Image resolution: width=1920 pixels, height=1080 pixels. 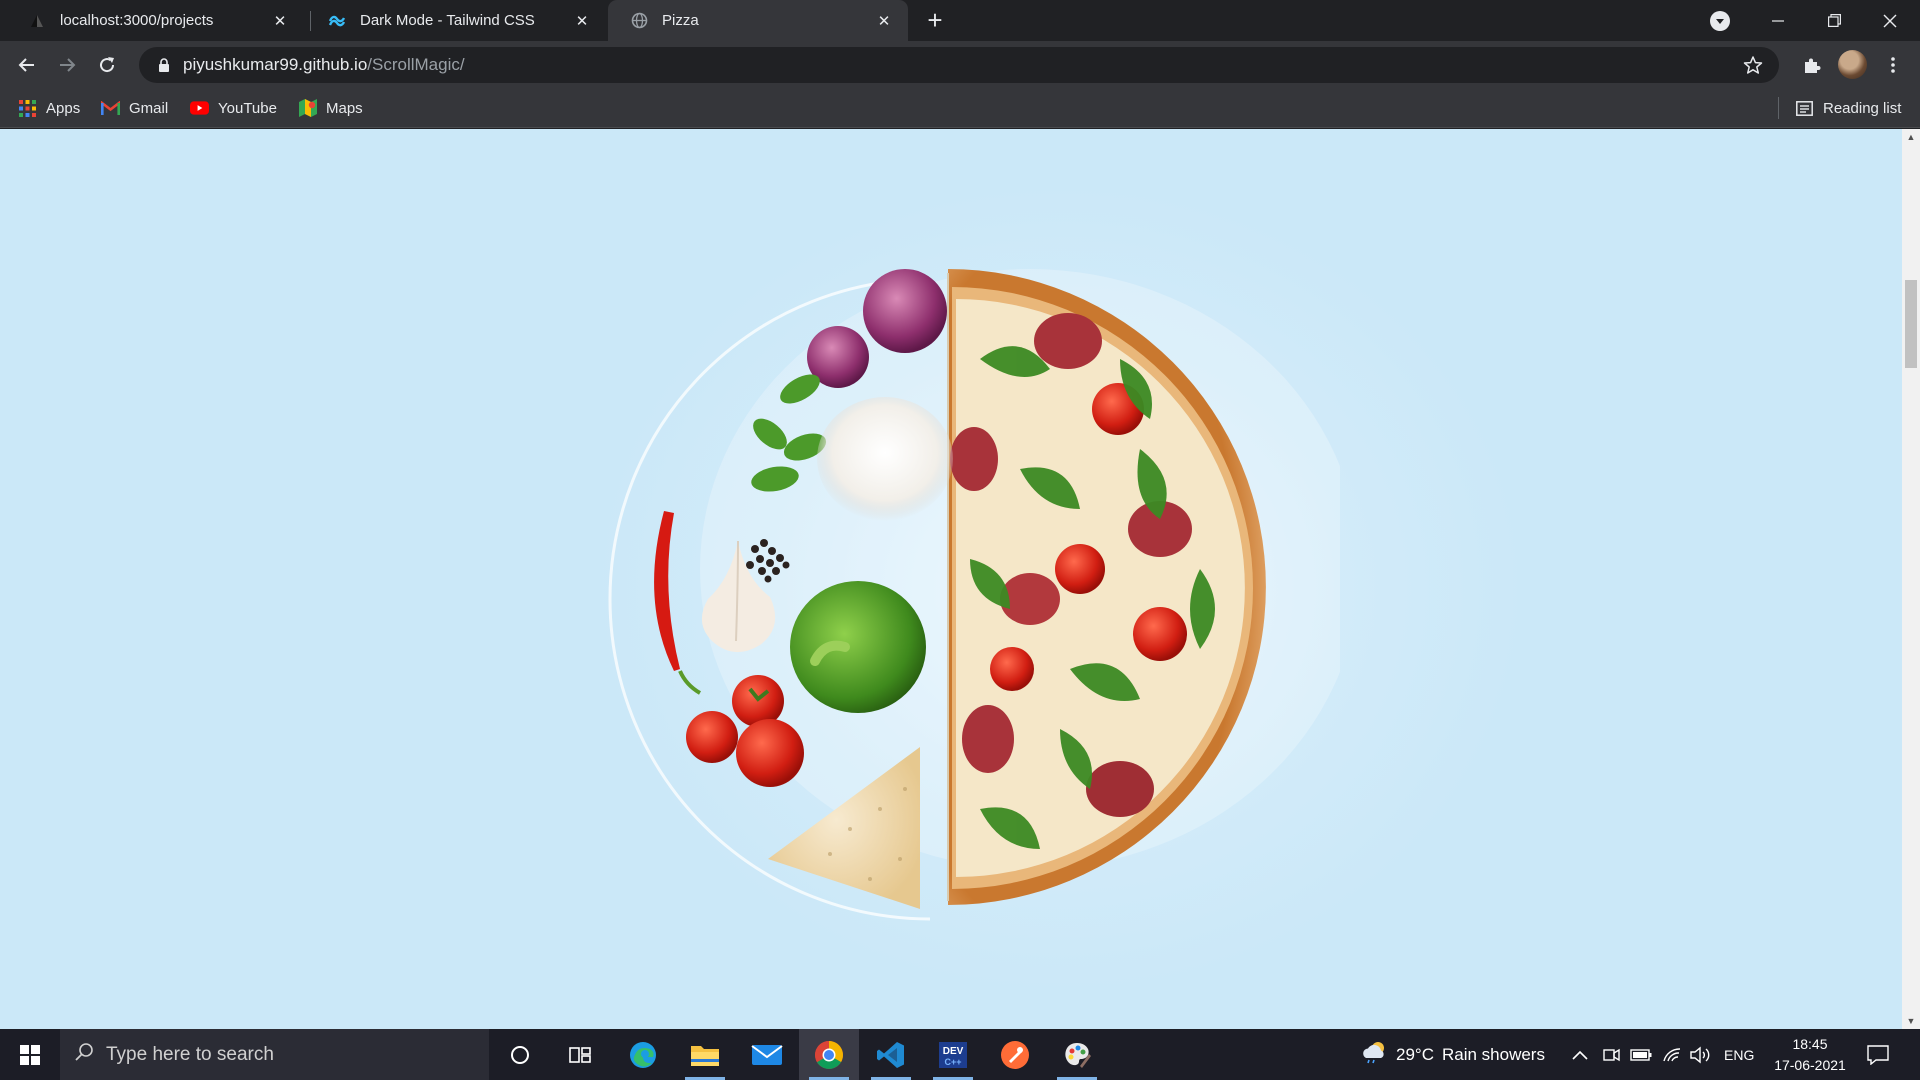 I want to click on extensions-puzzle-icon, so click(x=1811, y=65).